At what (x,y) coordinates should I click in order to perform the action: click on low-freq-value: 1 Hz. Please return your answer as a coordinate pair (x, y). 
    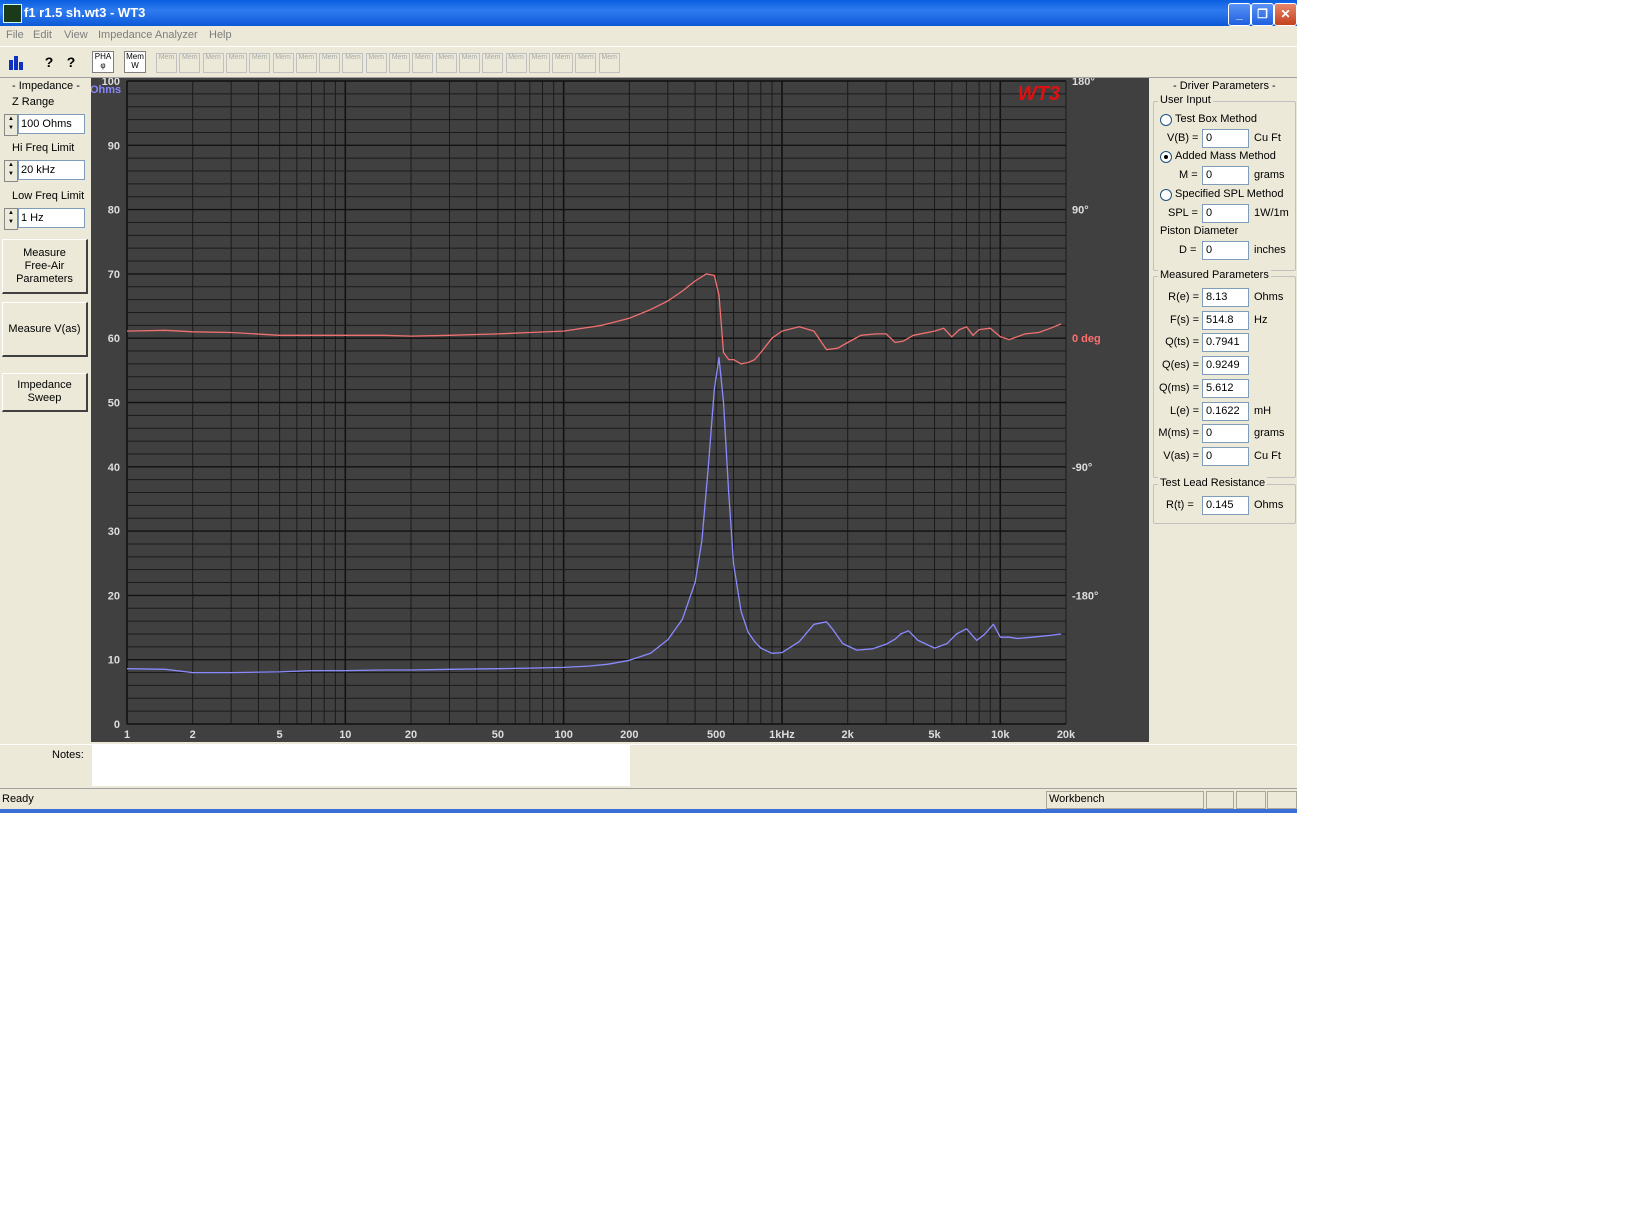
    Looking at the image, I should click on (51, 218).